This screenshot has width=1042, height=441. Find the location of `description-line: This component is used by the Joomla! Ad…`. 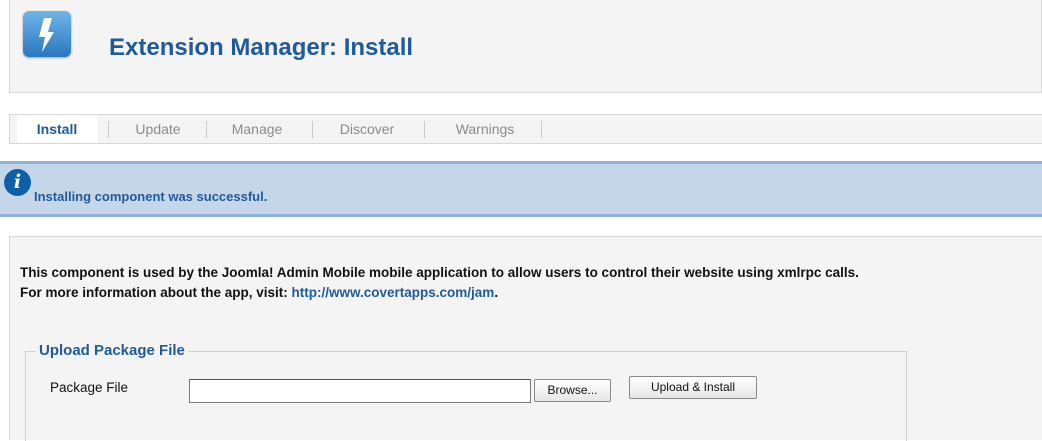

description-line: This component is used by the Joomla! Ad… is located at coordinates (439, 272).